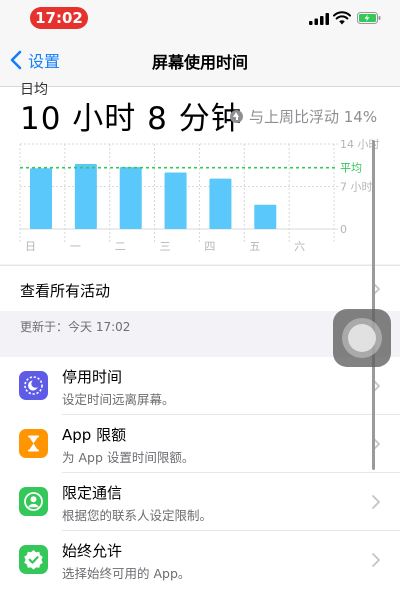 The width and height of the screenshot is (400, 596). I want to click on week-comparison: 与上周比浮动 14%, so click(303, 116).